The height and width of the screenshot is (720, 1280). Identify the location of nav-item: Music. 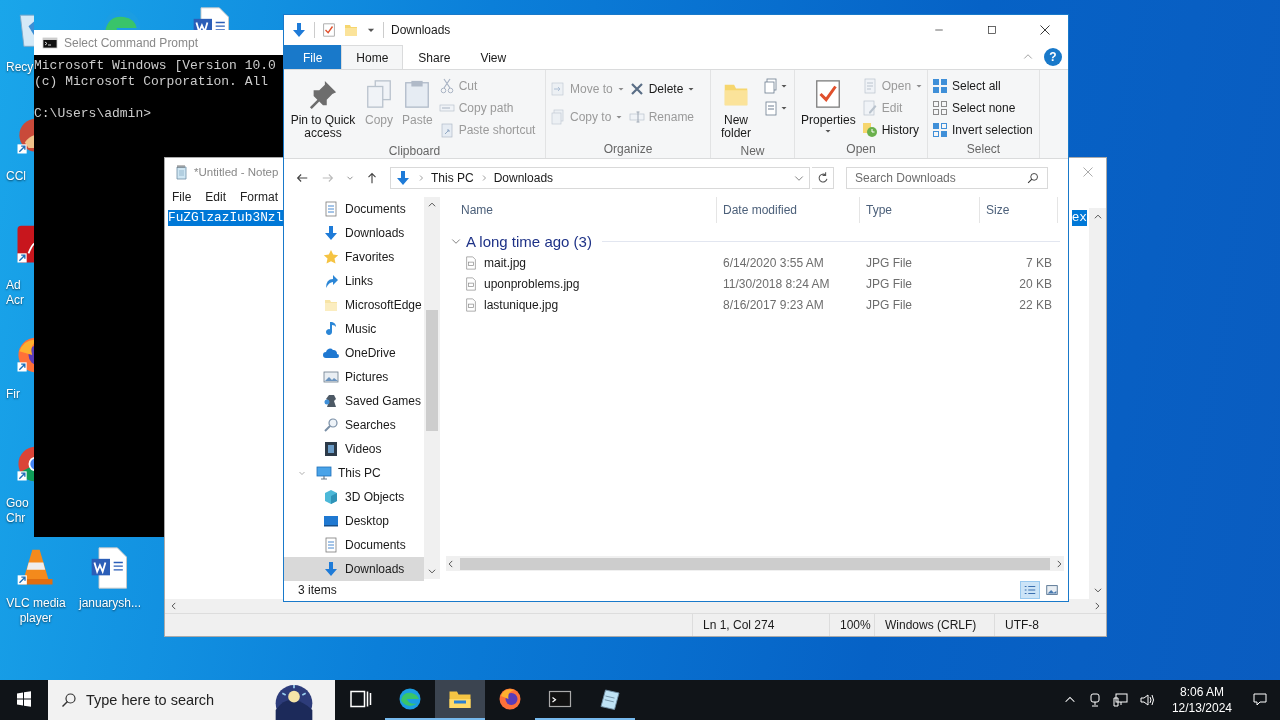
(354, 329).